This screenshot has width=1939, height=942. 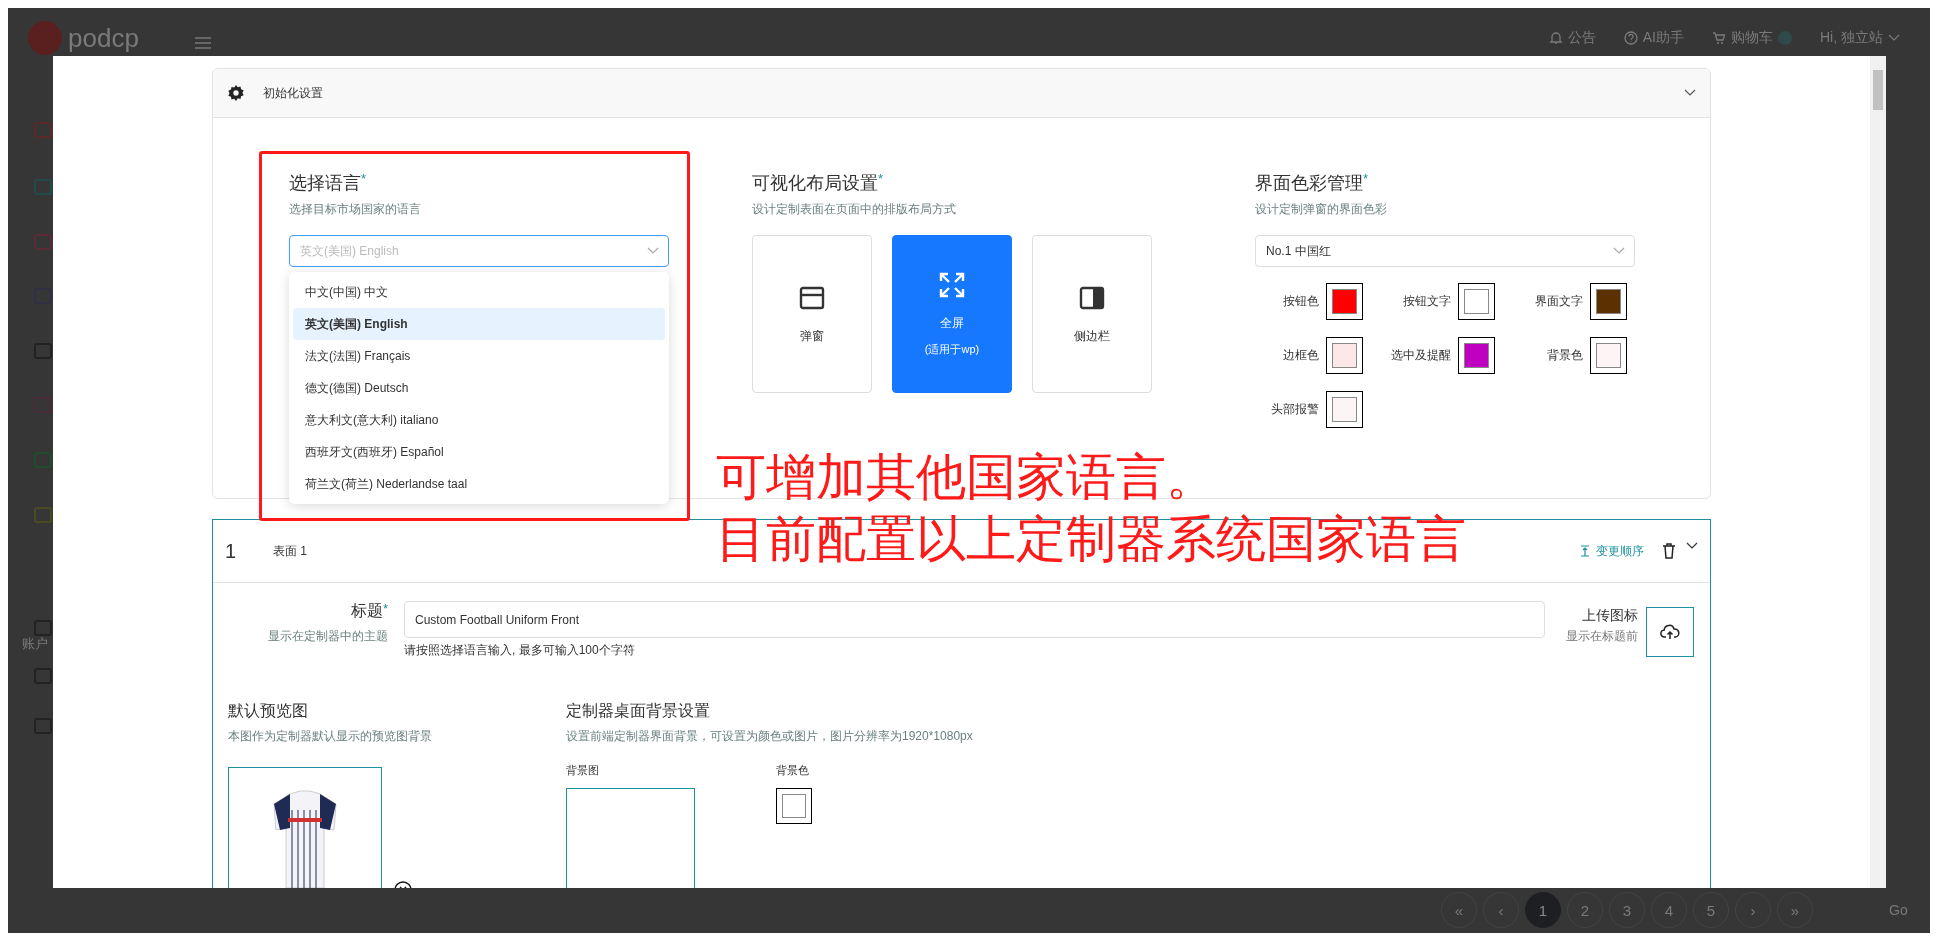 I want to click on section-label: 默认预览图, so click(x=268, y=711).